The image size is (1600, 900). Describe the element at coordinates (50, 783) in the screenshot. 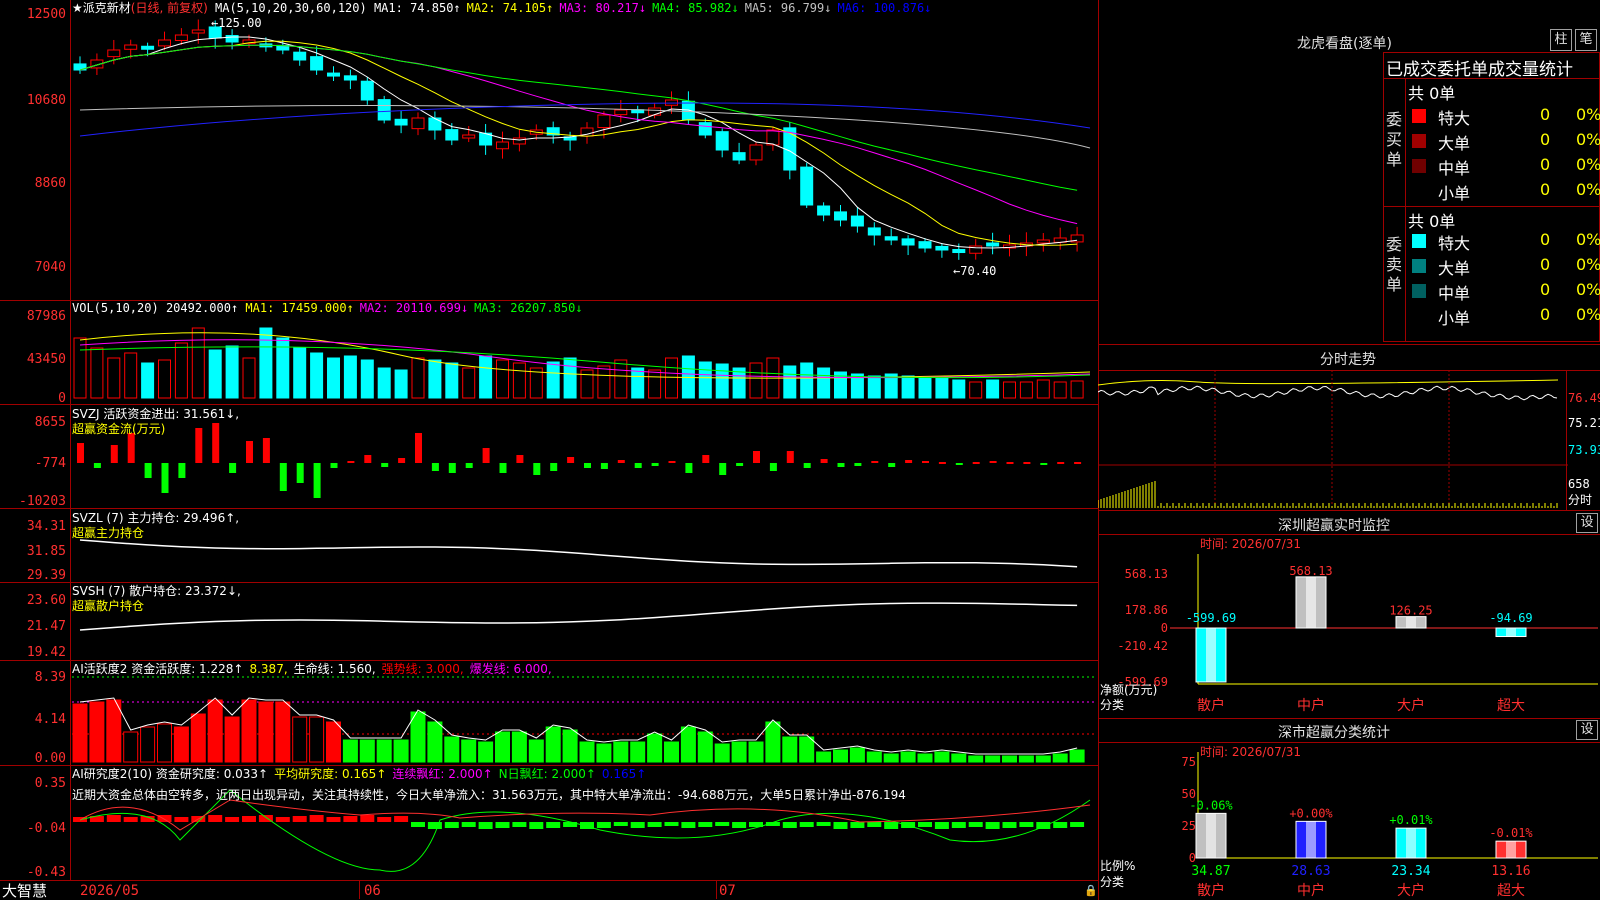

I see `ai-research-y-label-0: 0.35` at that location.